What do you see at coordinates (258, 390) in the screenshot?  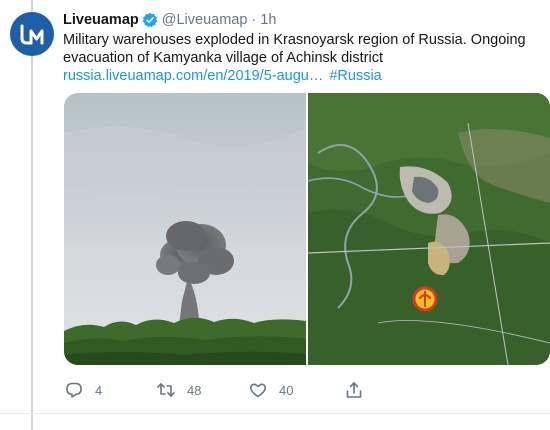 I see `heart-icon` at bounding box center [258, 390].